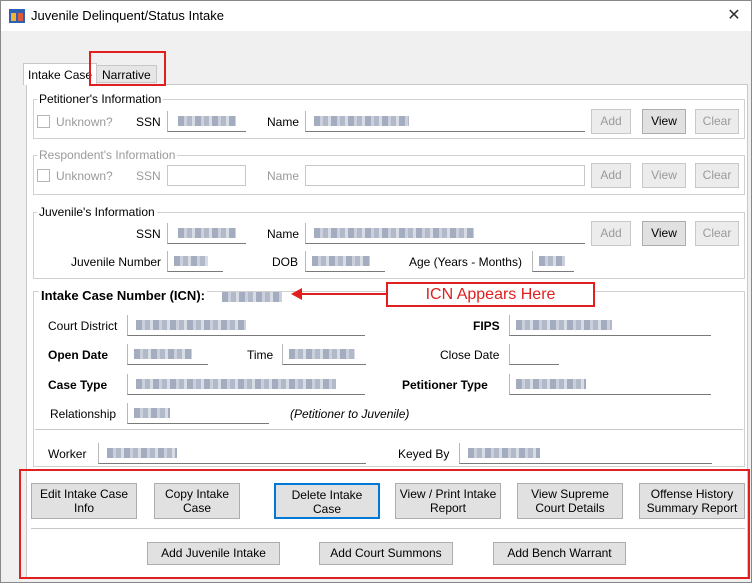 Image resolution: width=752 pixels, height=583 pixels. Describe the element at coordinates (60, 74) in the screenshot. I see `tab-intake-case: Intake Case` at that location.